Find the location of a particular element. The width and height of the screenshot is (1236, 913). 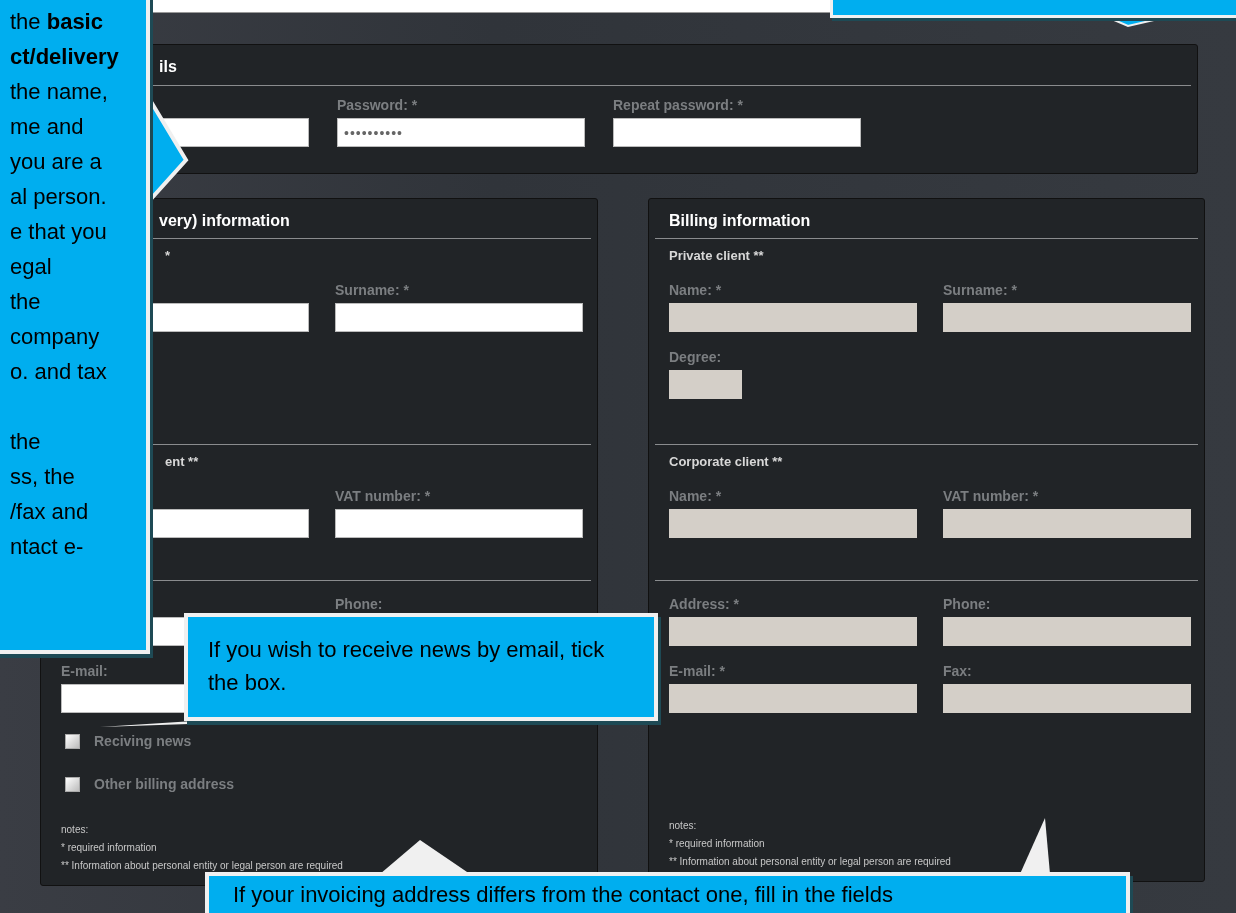

input-field: •••••••••• is located at coordinates (461, 132).